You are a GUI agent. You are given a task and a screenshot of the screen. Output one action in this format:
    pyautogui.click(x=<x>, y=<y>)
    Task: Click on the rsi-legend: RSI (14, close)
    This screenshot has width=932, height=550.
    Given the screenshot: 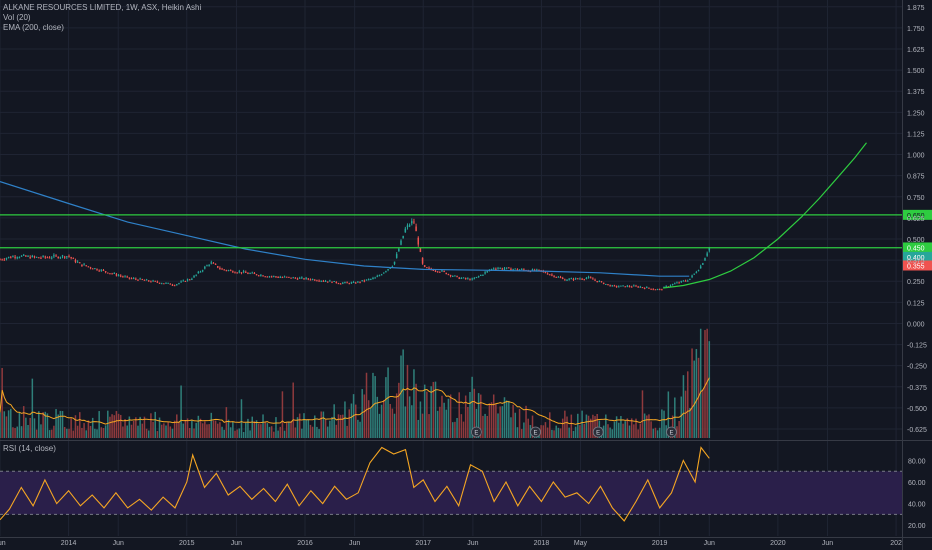 What is the action you would take?
    pyautogui.click(x=29, y=449)
    